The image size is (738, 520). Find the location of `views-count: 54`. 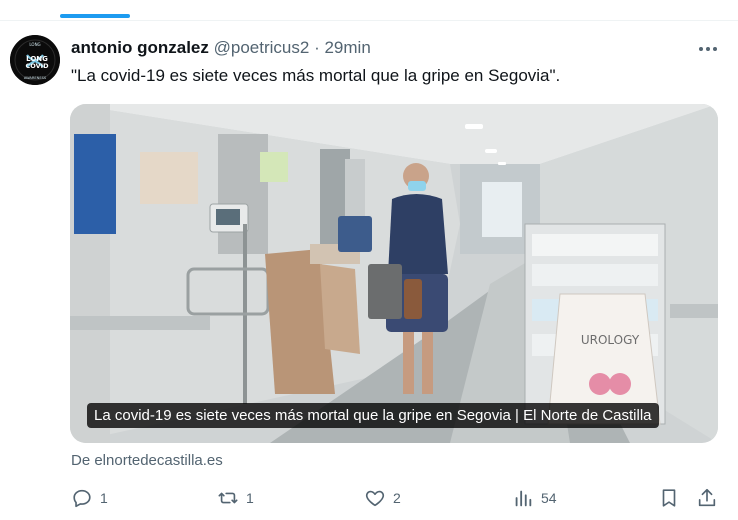

views-count: 54 is located at coordinates (549, 498).